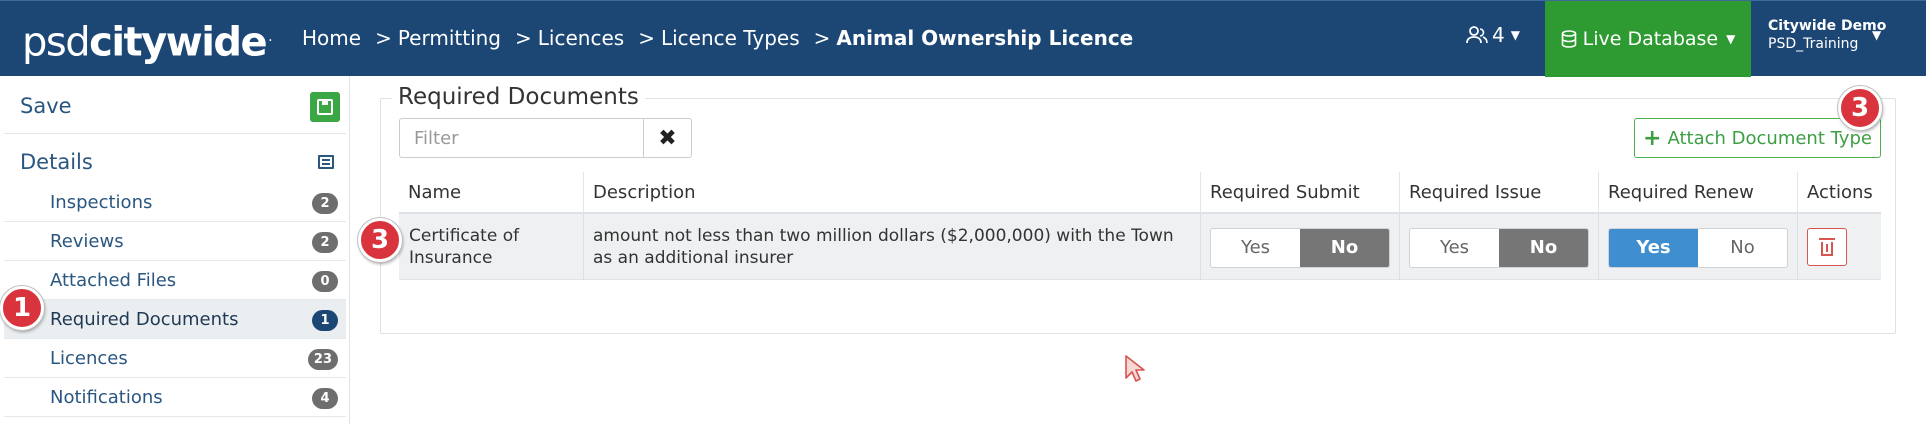 The width and height of the screenshot is (1926, 424). I want to click on sidebar-item-licences: Licences 23, so click(175, 358).